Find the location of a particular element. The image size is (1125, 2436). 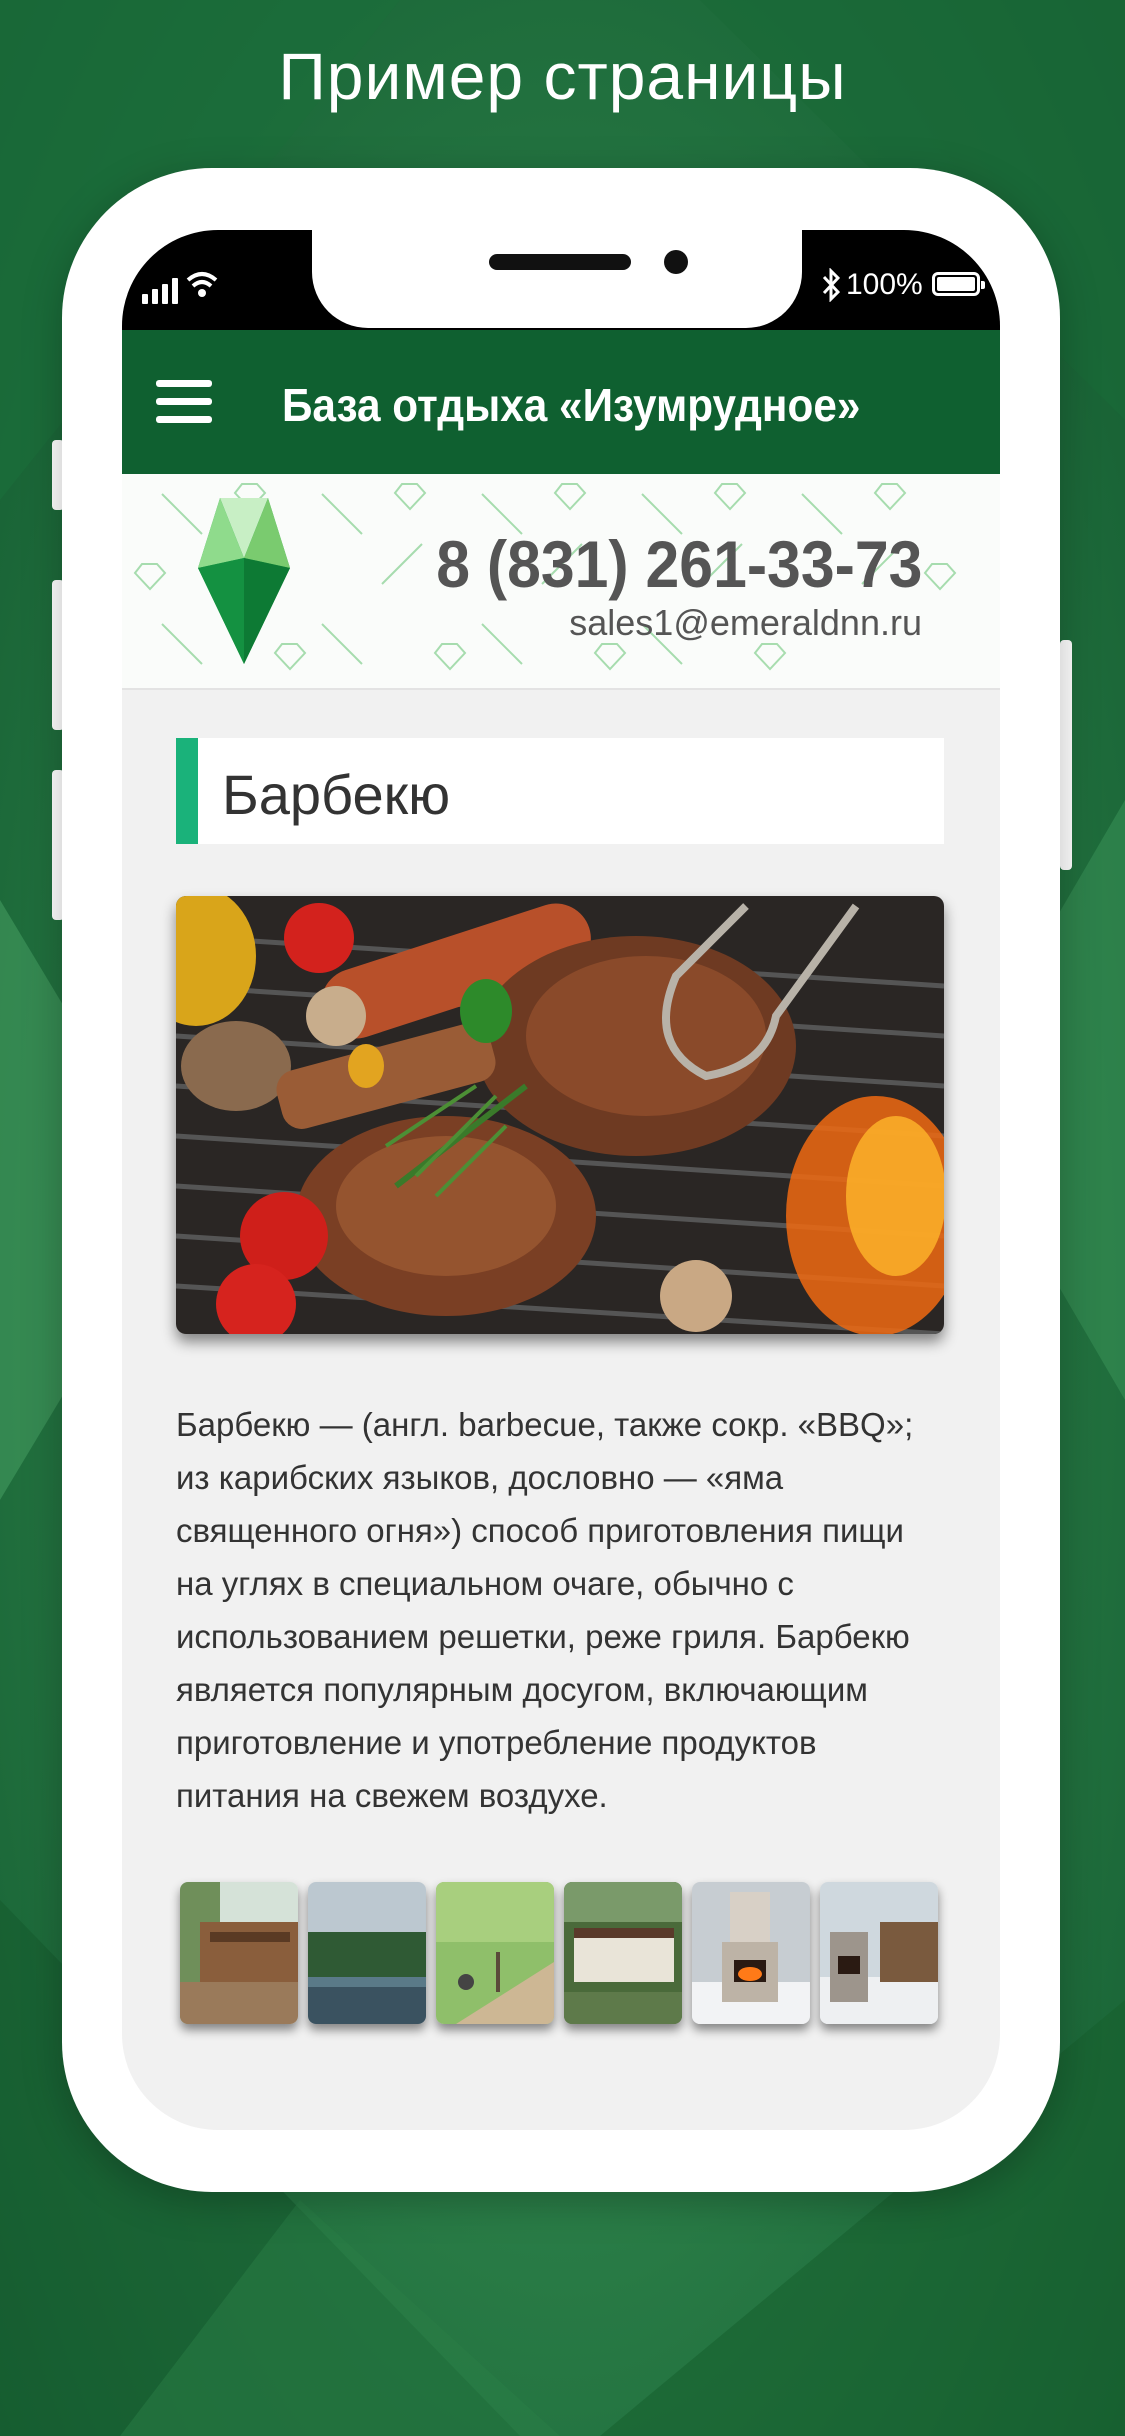

brand-header: 8 (831) 261-33-73 sales1@emeraldnn.ru is located at coordinates (561, 582).